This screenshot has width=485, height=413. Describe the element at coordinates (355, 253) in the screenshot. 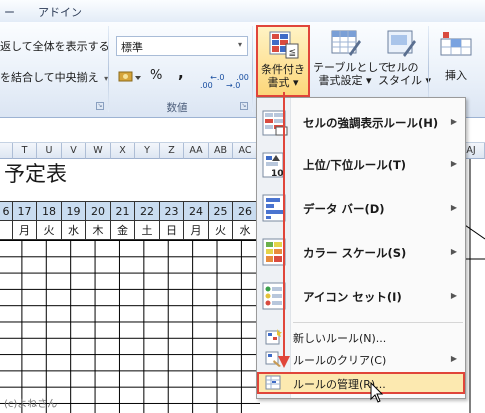

I see `menu-item-label: カラー スケール(S)` at that location.